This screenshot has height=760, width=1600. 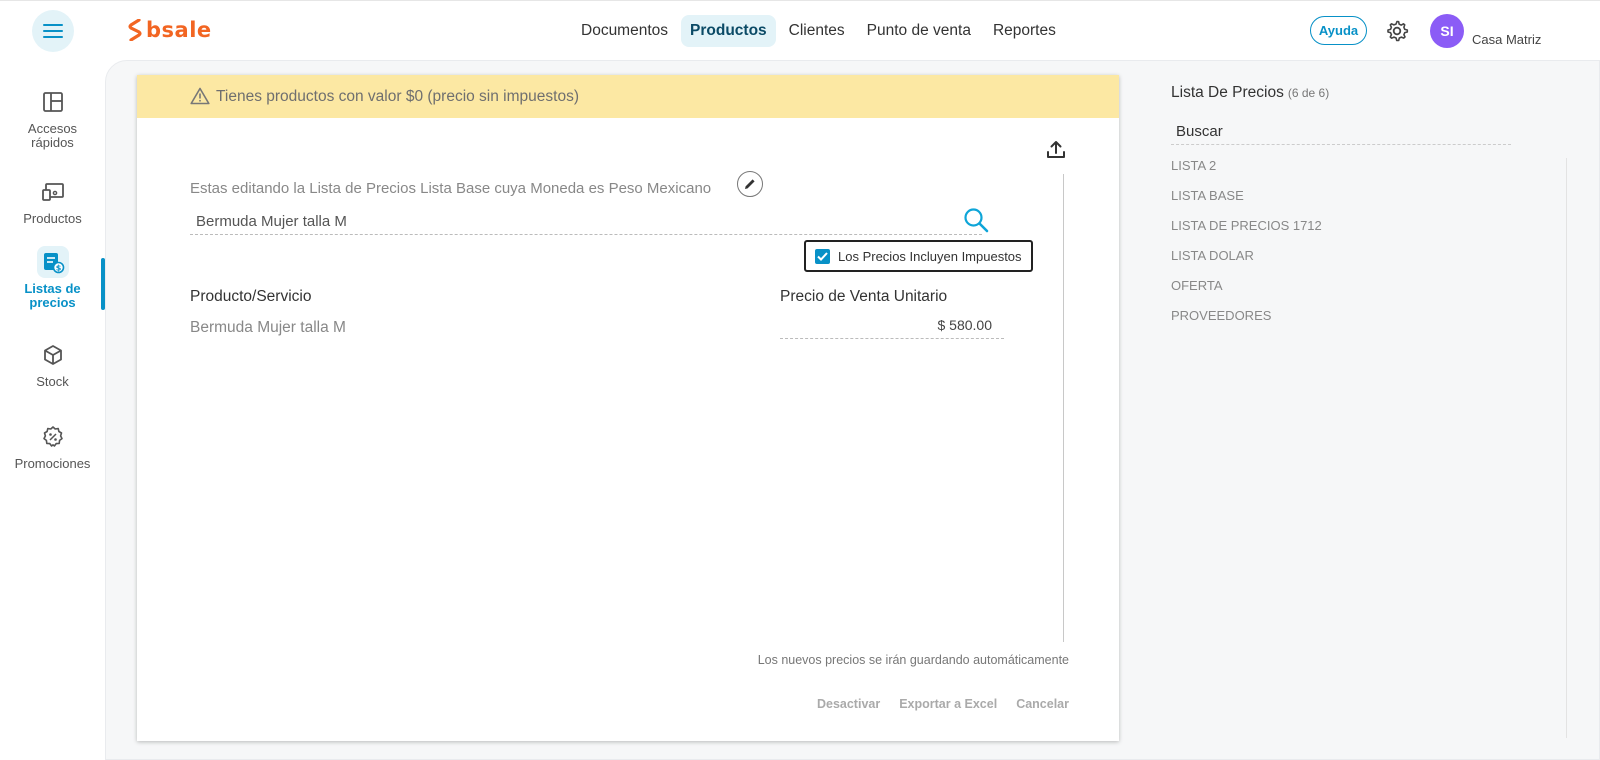 What do you see at coordinates (1042, 704) in the screenshot?
I see `cancel-button: Cancelar` at bounding box center [1042, 704].